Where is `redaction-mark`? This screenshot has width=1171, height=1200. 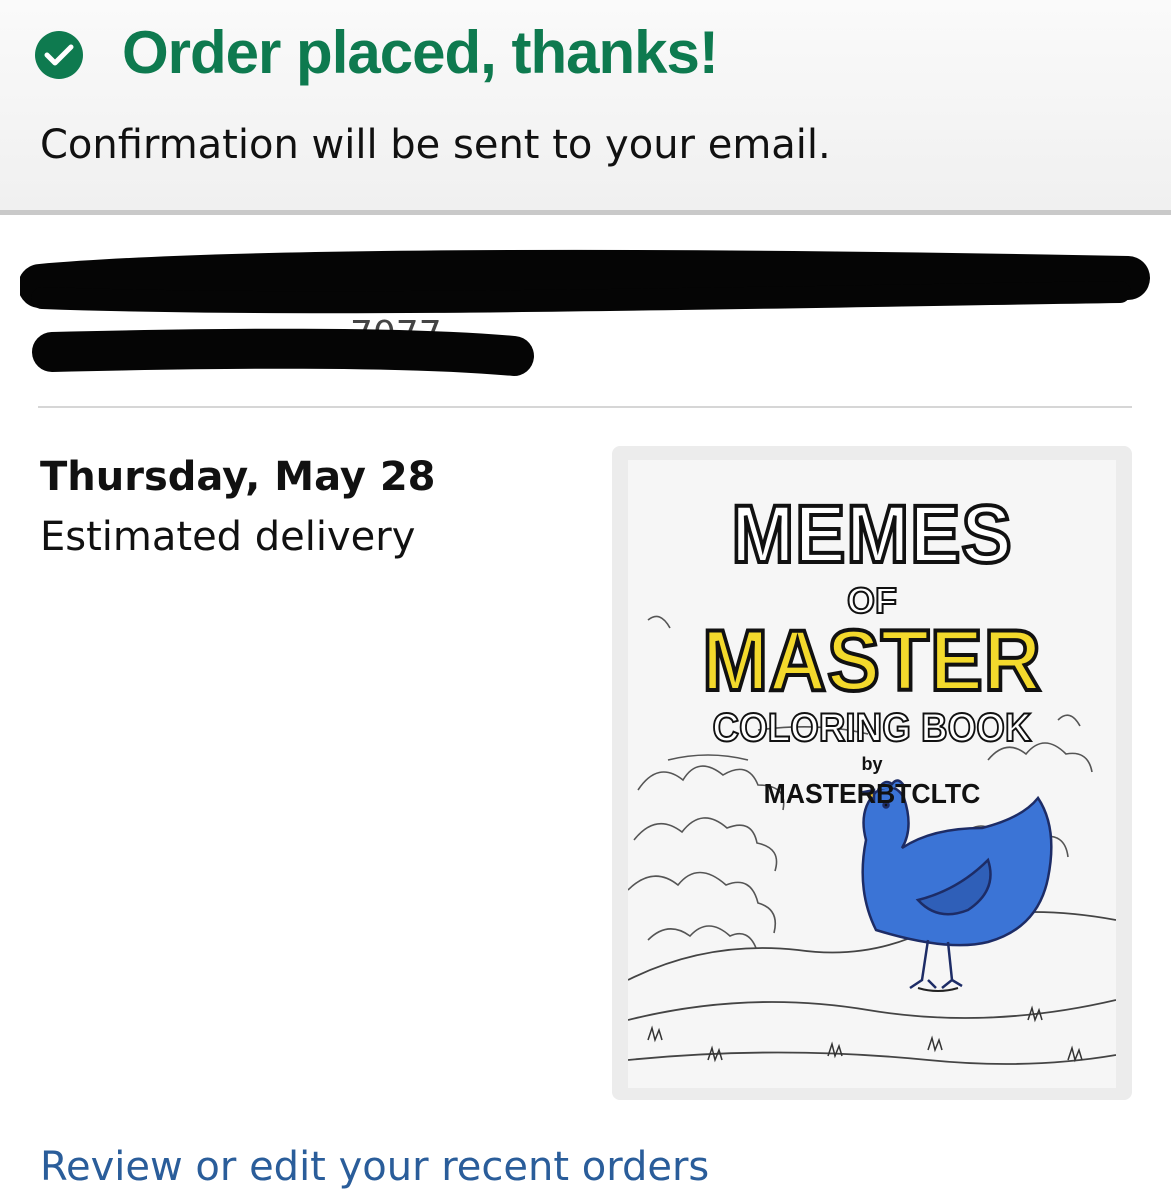 redaction-mark is located at coordinates (585, 312).